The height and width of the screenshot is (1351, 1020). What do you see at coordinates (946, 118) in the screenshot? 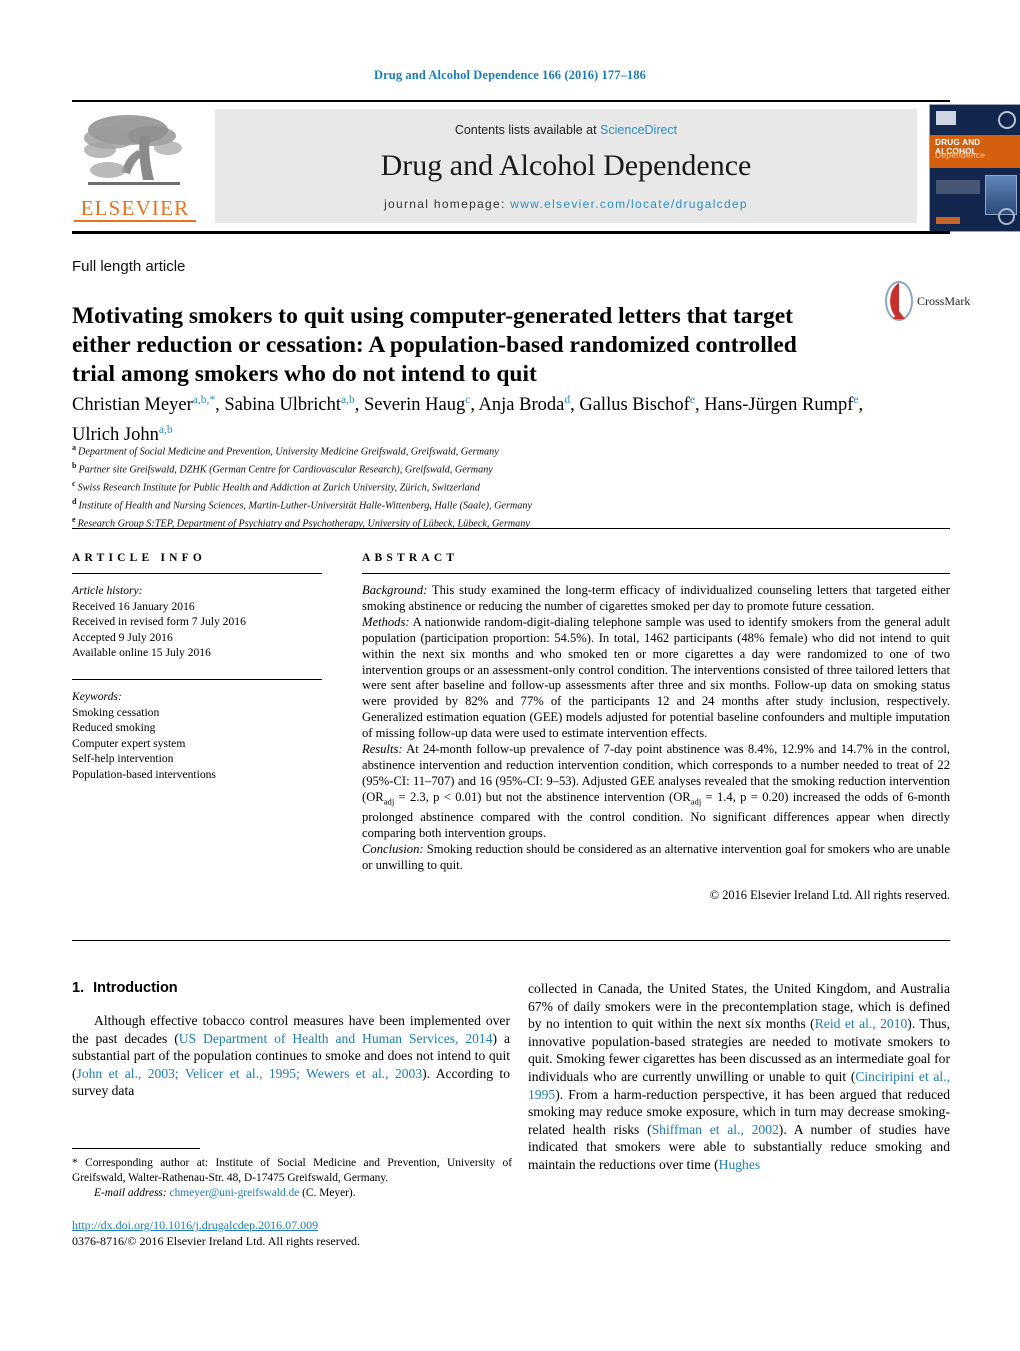
I see `cover-logo-mark` at bounding box center [946, 118].